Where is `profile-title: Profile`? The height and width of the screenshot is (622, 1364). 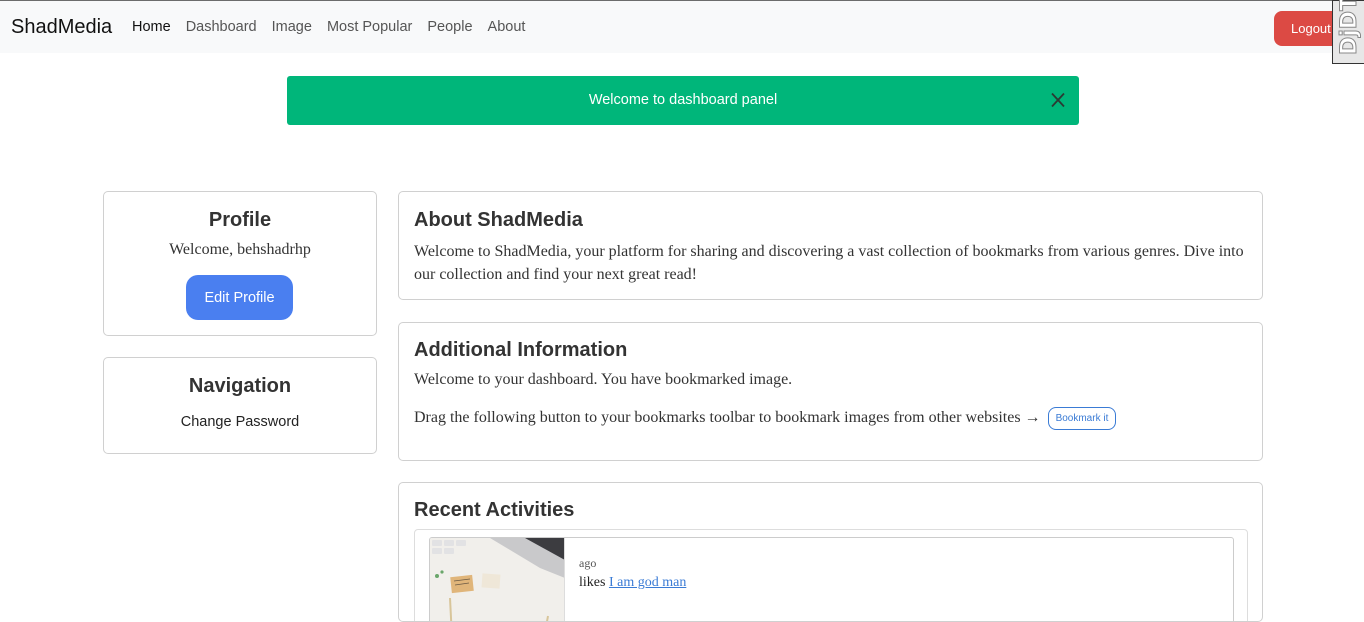 profile-title: Profile is located at coordinates (240, 220).